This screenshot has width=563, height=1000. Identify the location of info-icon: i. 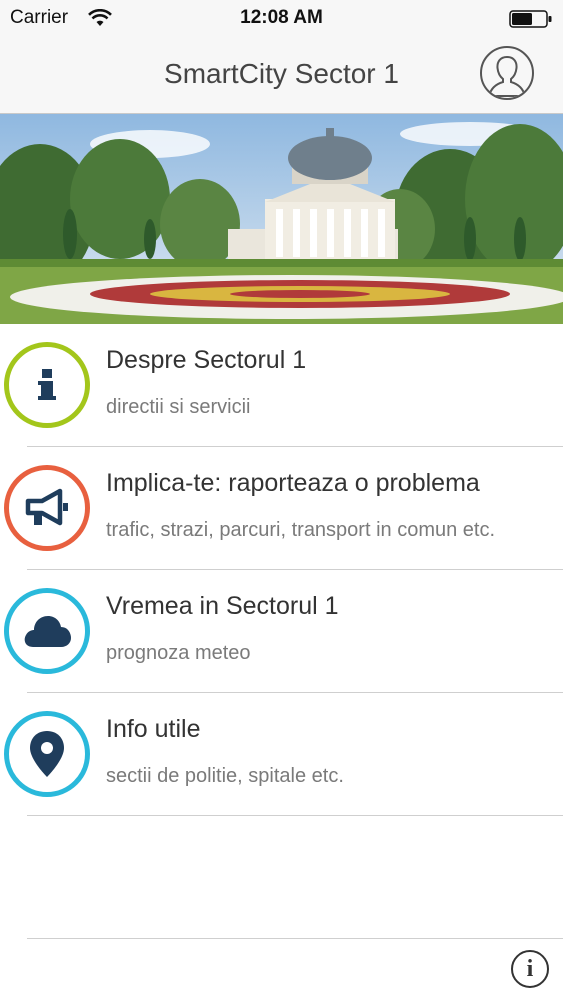
(530, 968).